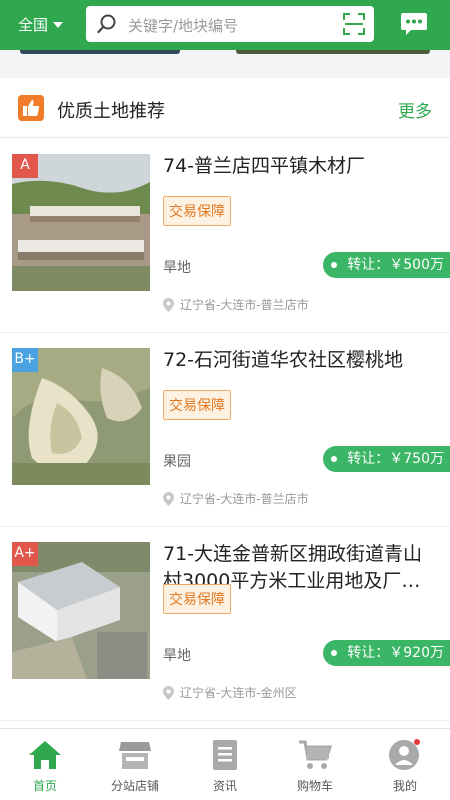 The width and height of the screenshot is (450, 800). I want to click on price-tag: 转让：￥920万, so click(386, 653).